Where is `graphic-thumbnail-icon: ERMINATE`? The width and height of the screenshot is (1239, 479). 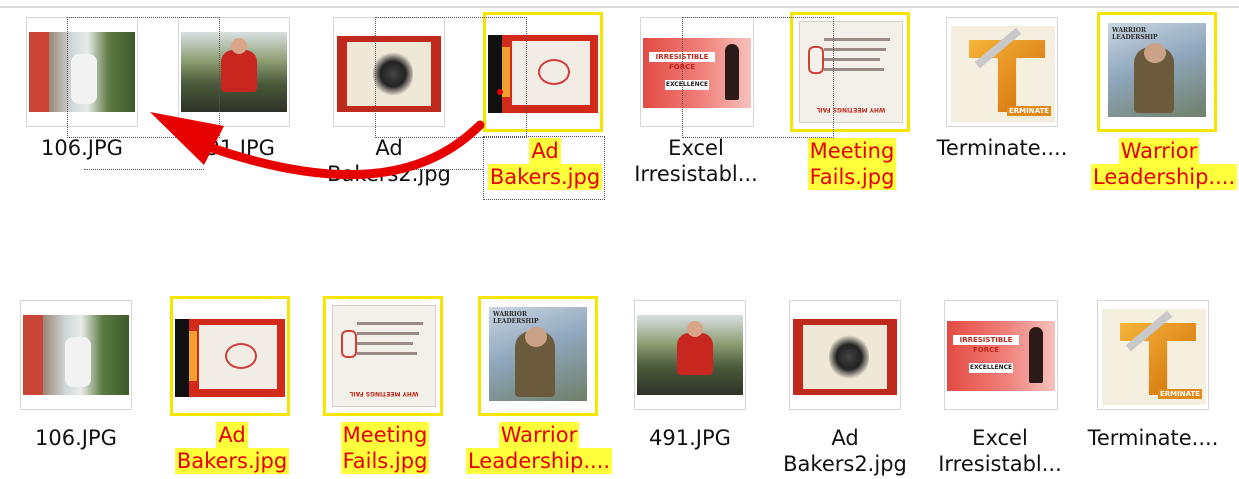
graphic-thumbnail-icon: ERMINATE is located at coordinates (1153, 355).